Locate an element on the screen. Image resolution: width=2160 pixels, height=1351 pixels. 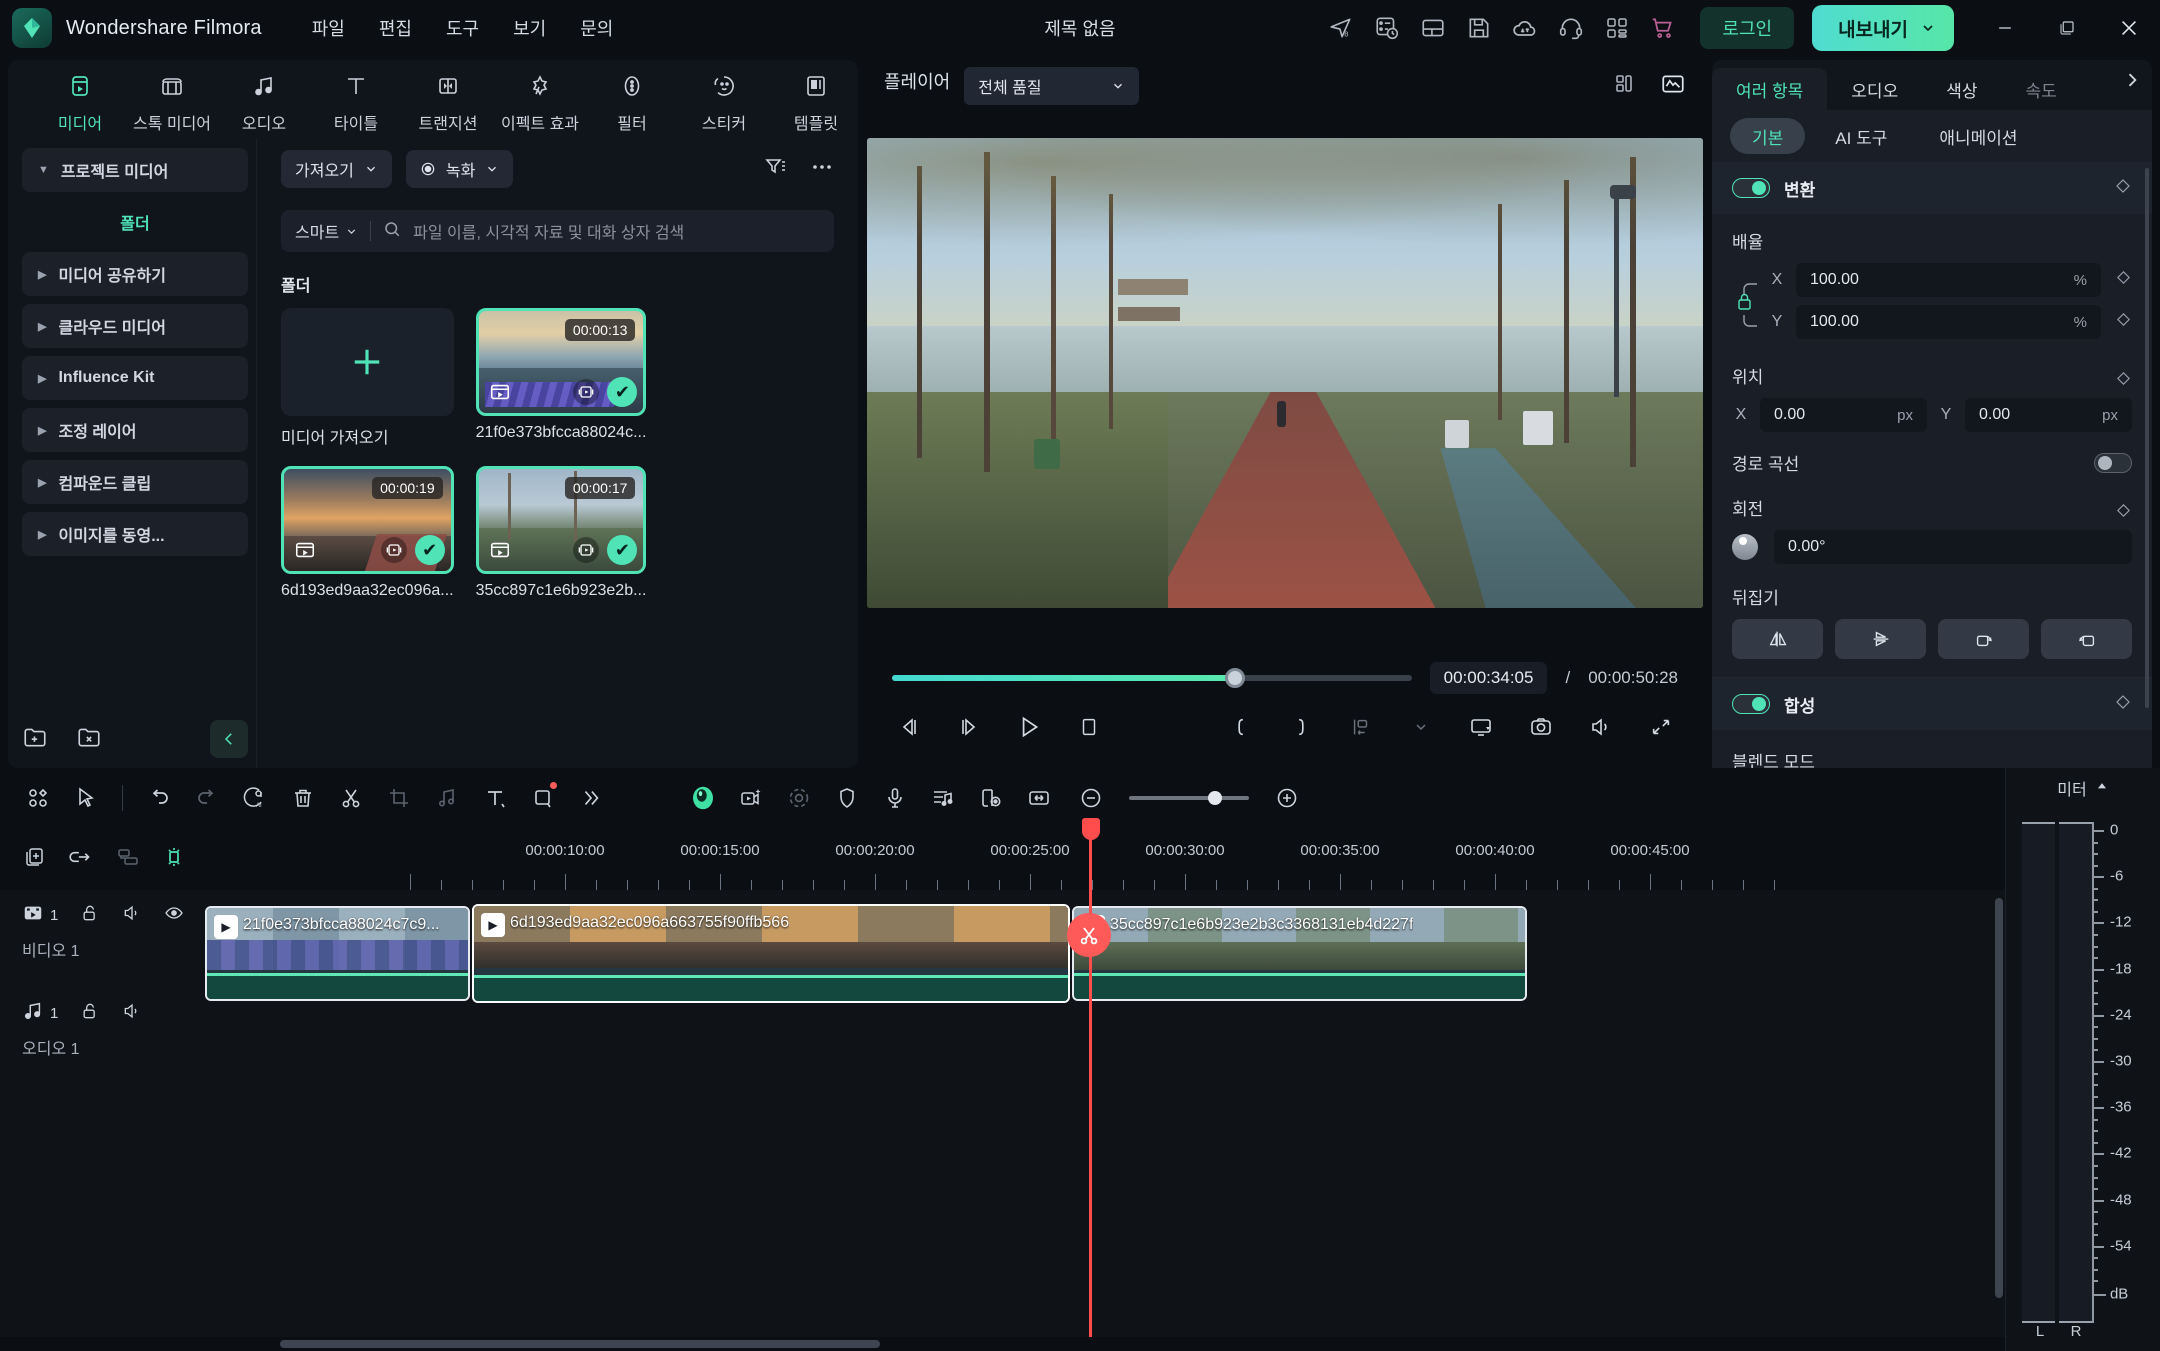
menu-item-file: 파일 is located at coordinates (328, 28).